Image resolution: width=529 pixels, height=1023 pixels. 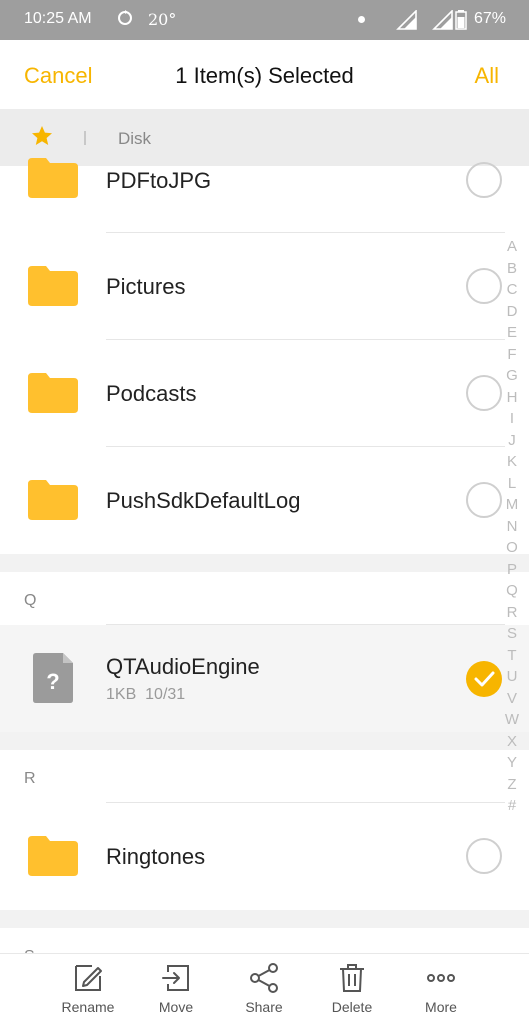 What do you see at coordinates (134, 139) in the screenshot?
I see `breadcrumb-disk: Disk` at bounding box center [134, 139].